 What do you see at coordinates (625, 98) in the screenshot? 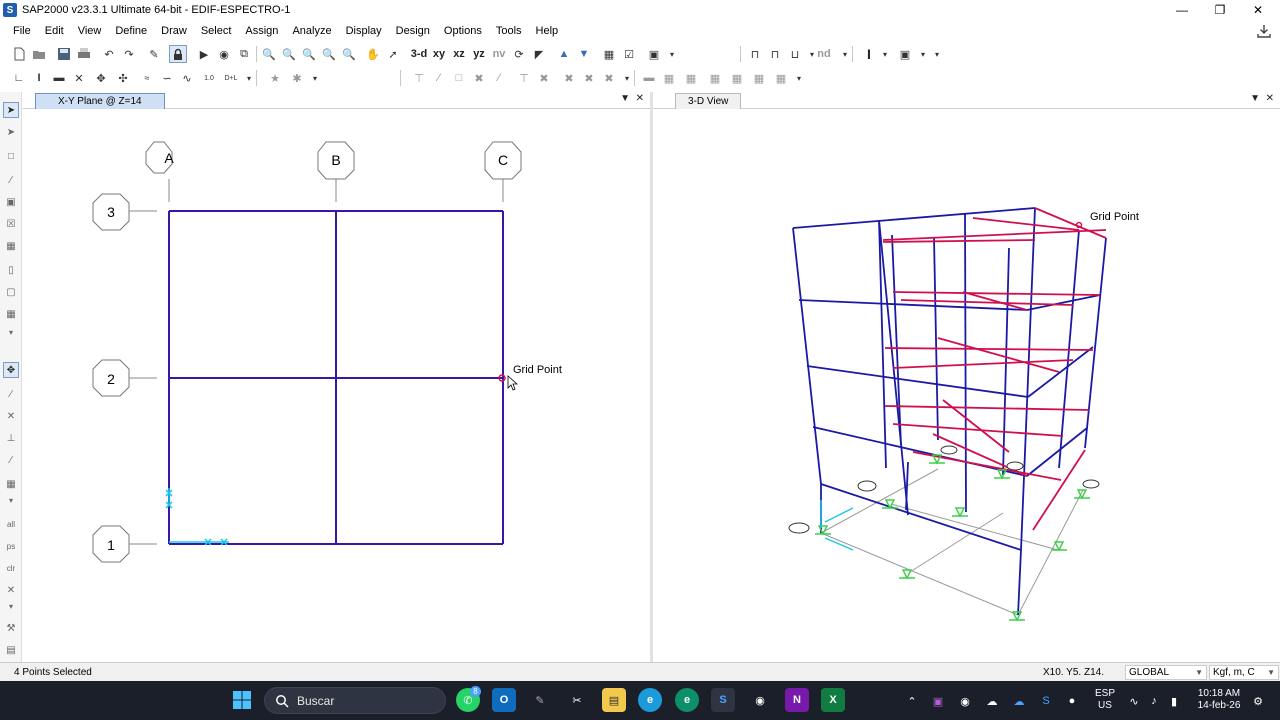
I see `plan-view-menu-icon: ▼` at bounding box center [625, 98].